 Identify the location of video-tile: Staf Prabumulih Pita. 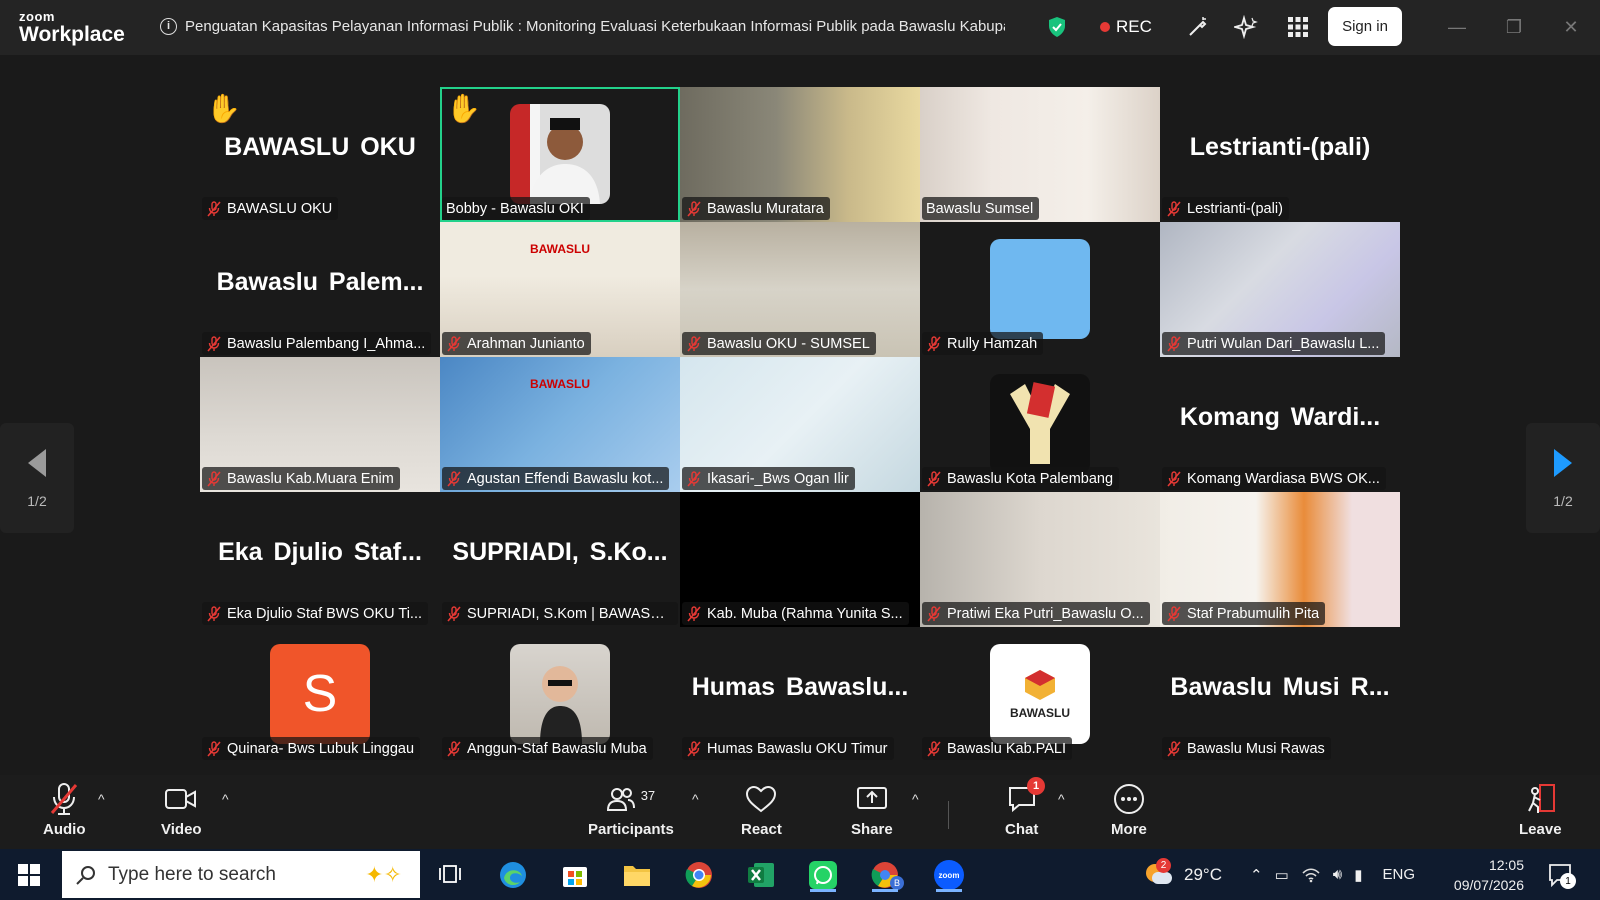
(1280, 559).